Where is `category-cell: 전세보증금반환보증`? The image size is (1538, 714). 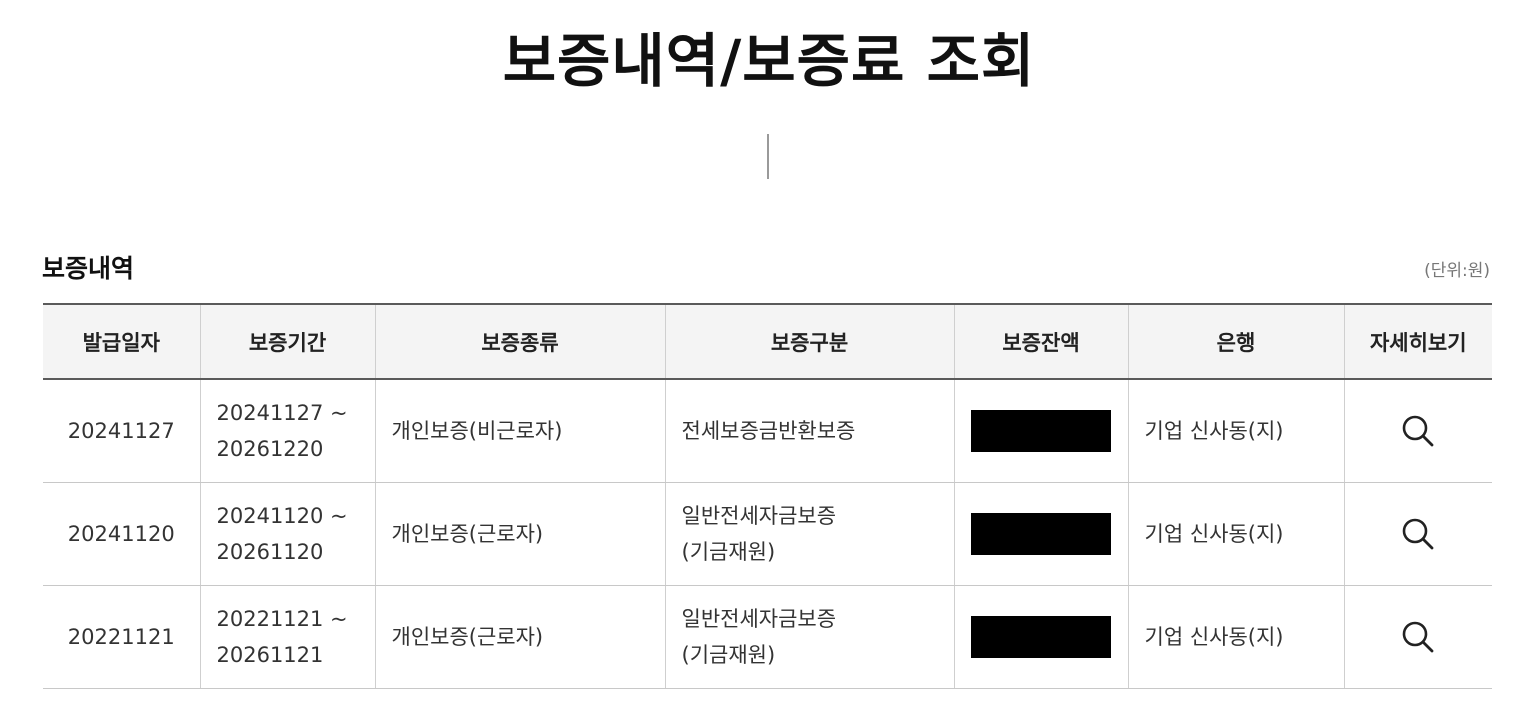 category-cell: 전세보증금반환보증 is located at coordinates (810, 431).